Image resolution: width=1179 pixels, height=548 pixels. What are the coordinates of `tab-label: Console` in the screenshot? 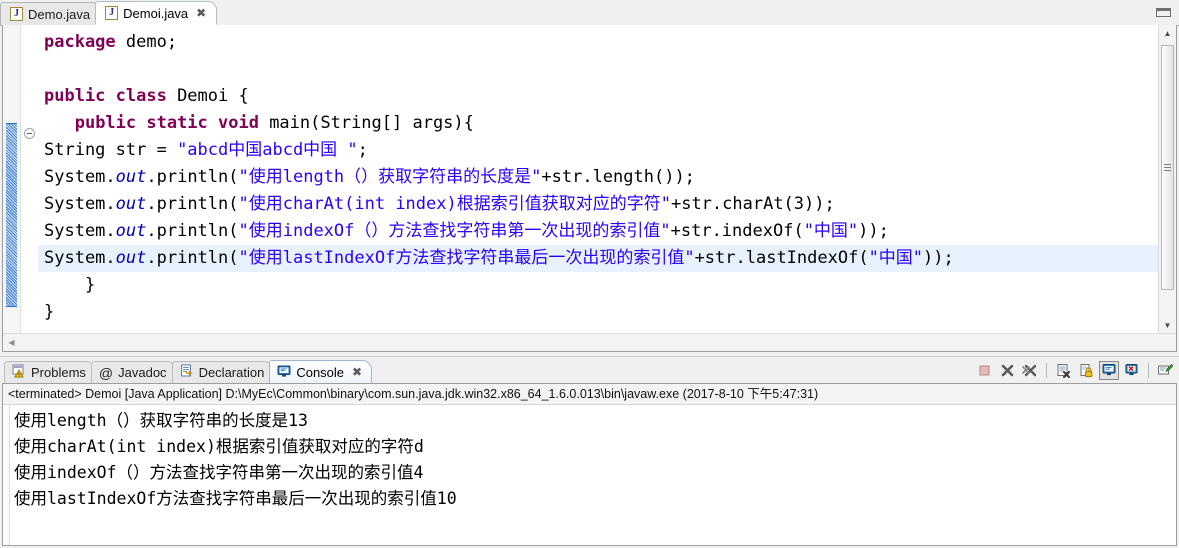 It's located at (320, 372).